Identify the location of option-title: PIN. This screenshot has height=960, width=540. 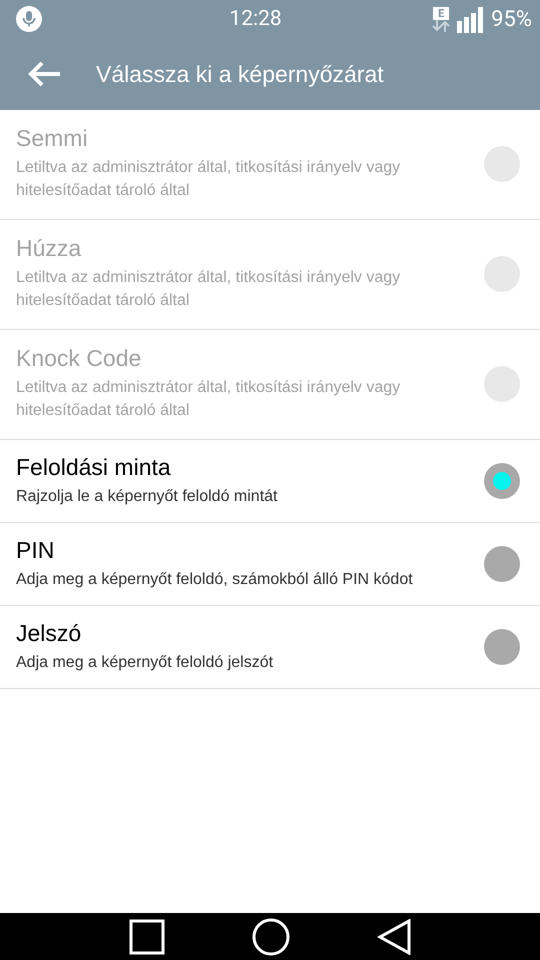
(35, 550).